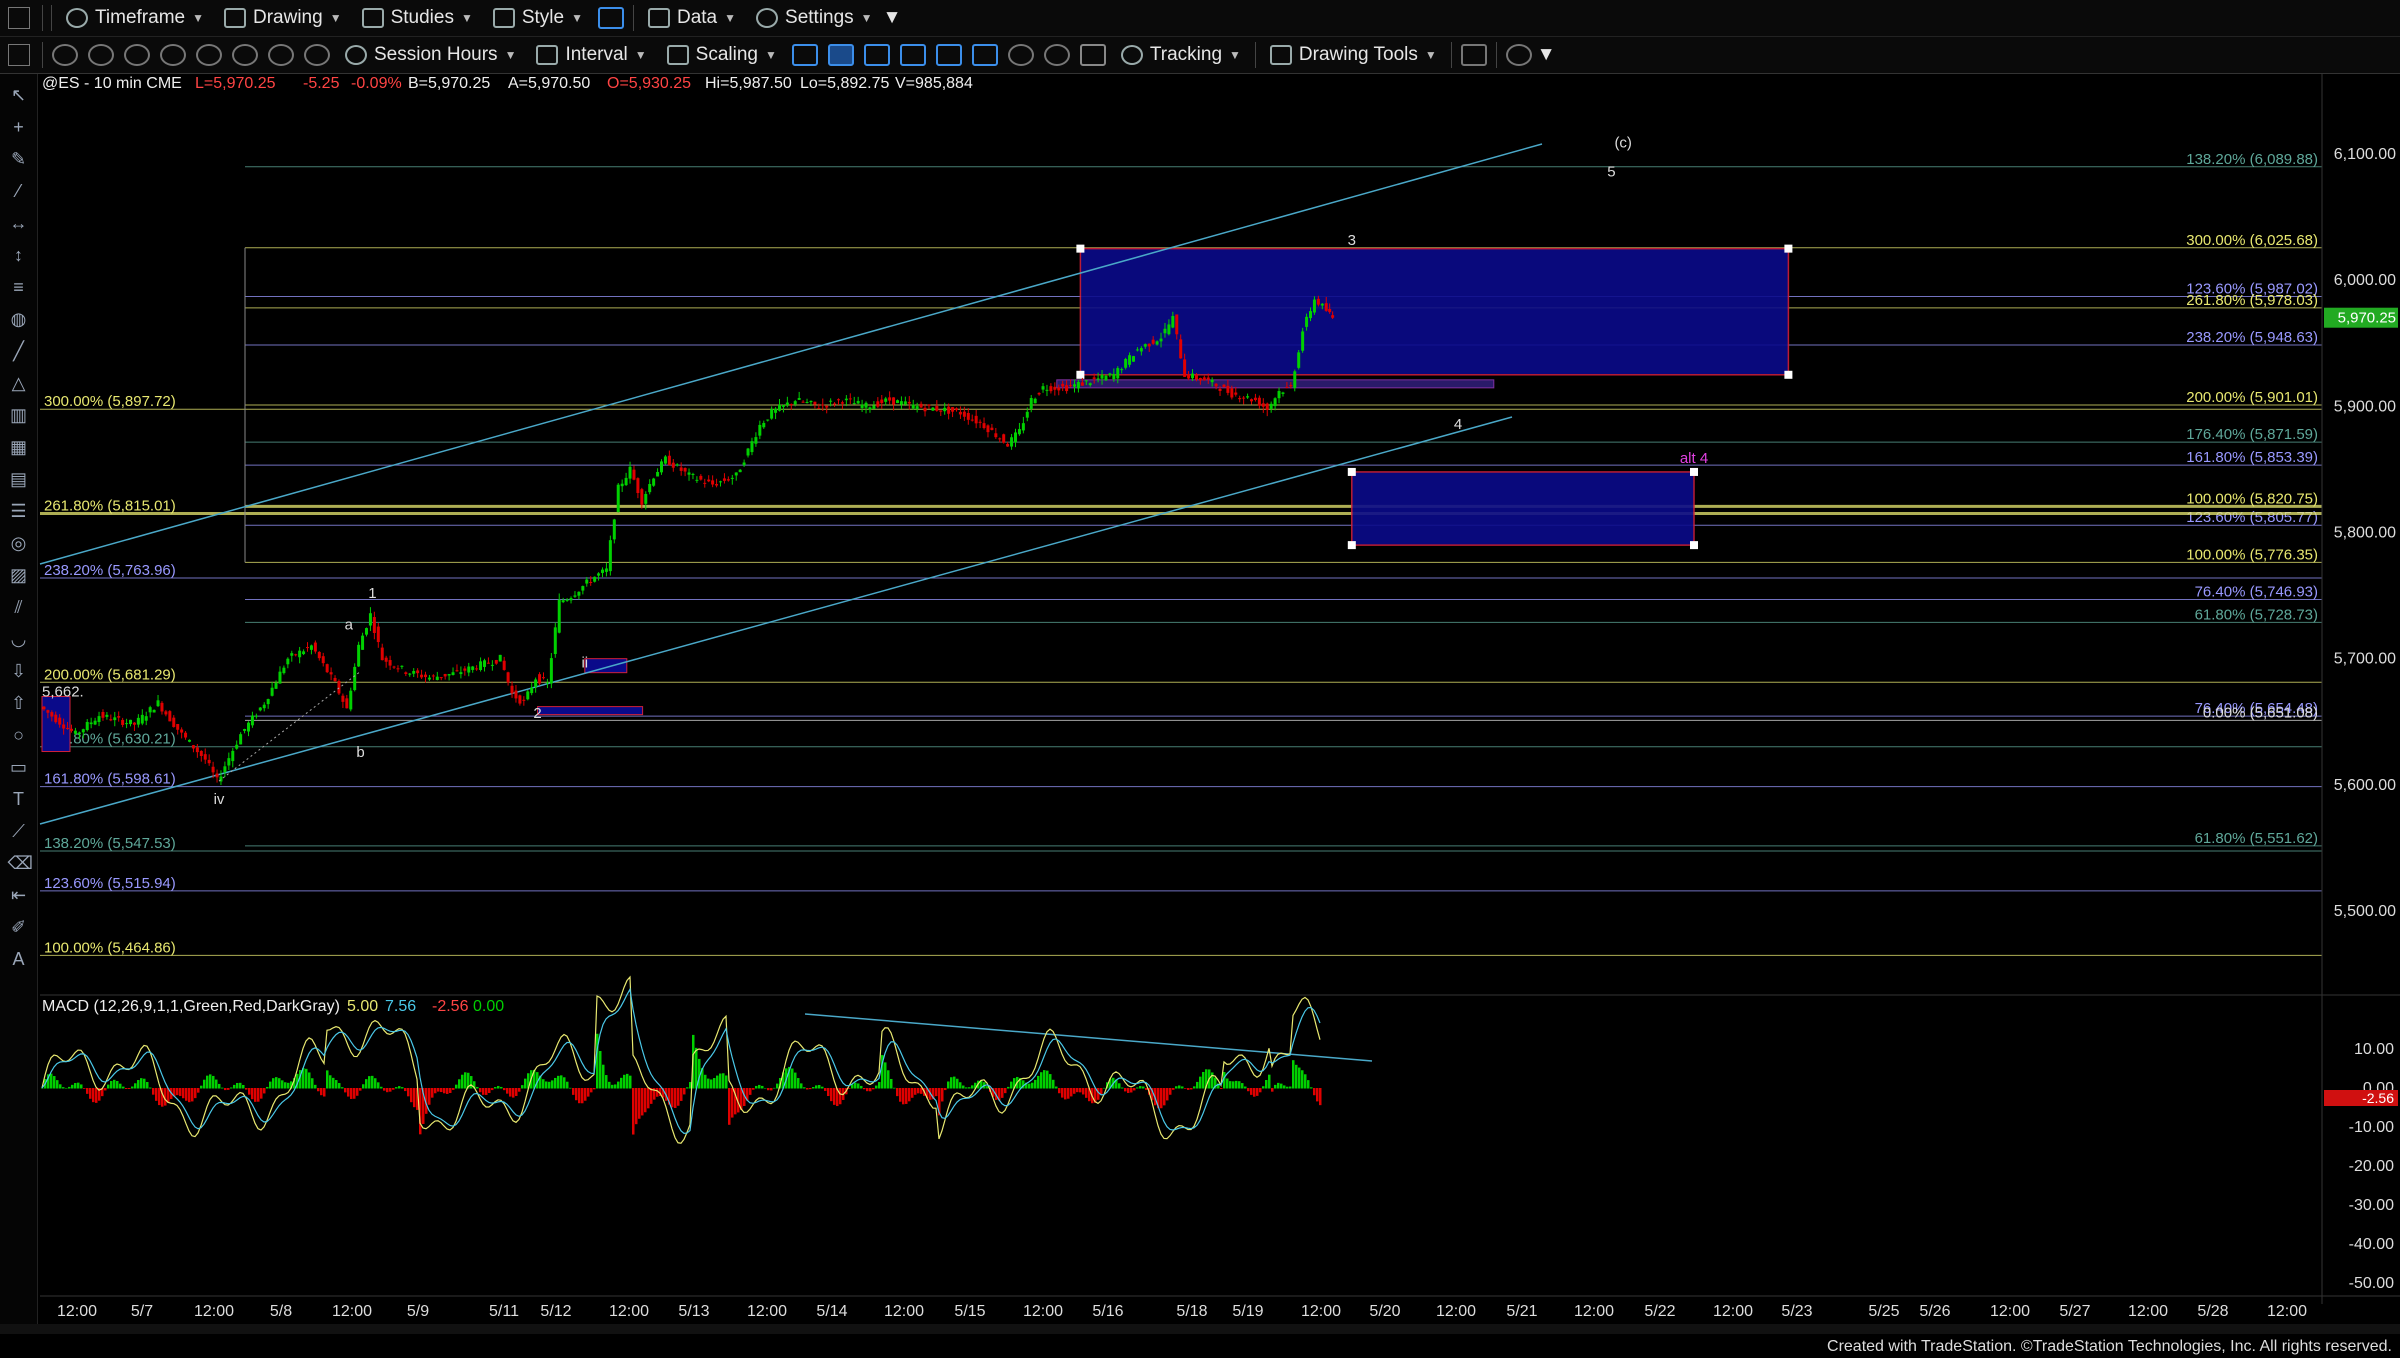 The width and height of the screenshot is (2400, 1358). Describe the element at coordinates (19, 127) in the screenshot. I see `crosshair-icon: +` at that location.